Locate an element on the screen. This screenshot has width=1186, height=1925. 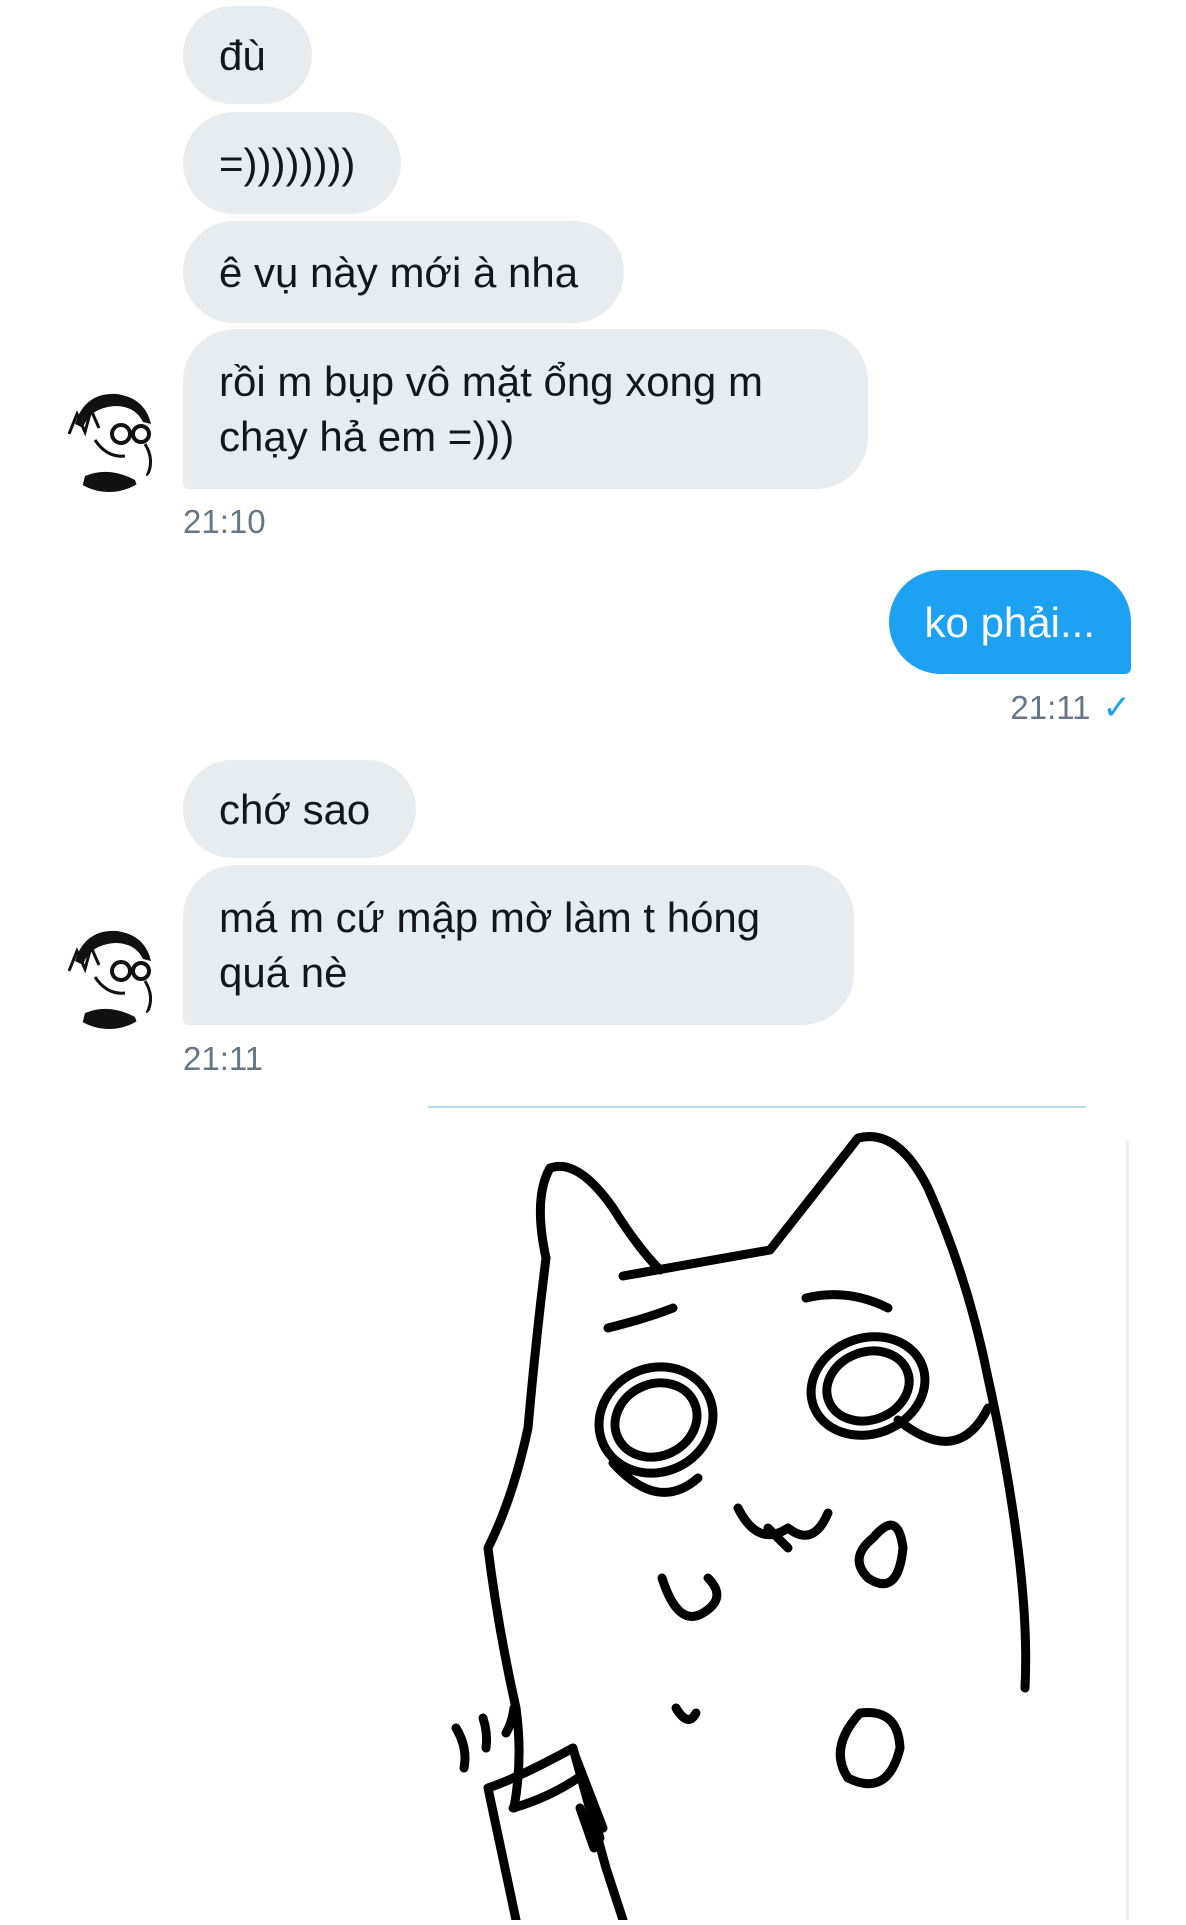
message-text: chớ sao is located at coordinates (295, 809).